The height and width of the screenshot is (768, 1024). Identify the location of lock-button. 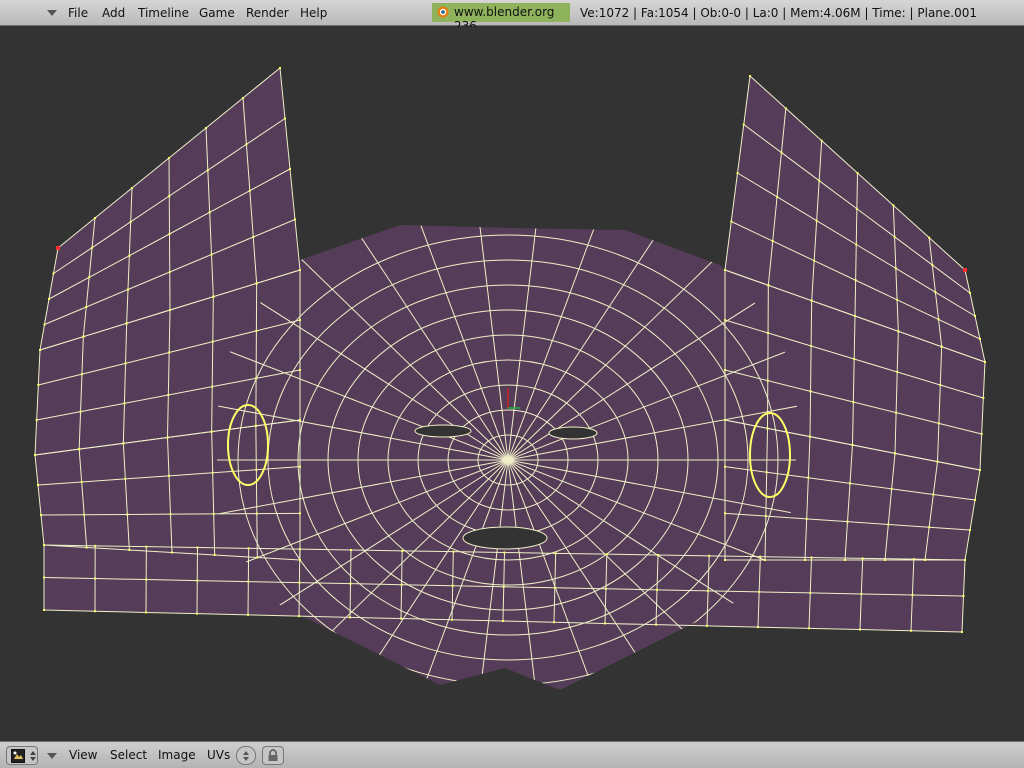
(273, 755).